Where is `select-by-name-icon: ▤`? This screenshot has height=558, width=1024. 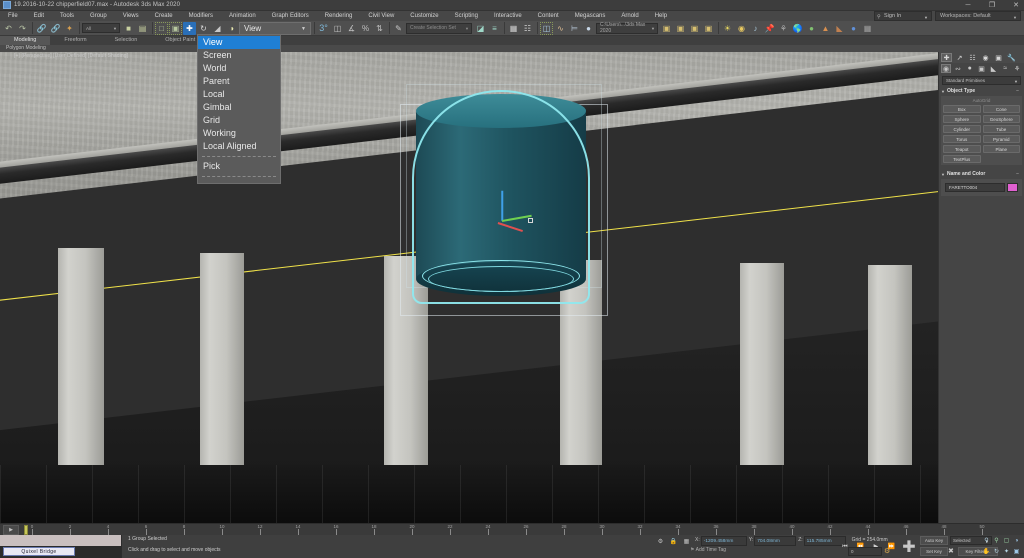
select-by-name-icon: ▤ is located at coordinates (142, 28).